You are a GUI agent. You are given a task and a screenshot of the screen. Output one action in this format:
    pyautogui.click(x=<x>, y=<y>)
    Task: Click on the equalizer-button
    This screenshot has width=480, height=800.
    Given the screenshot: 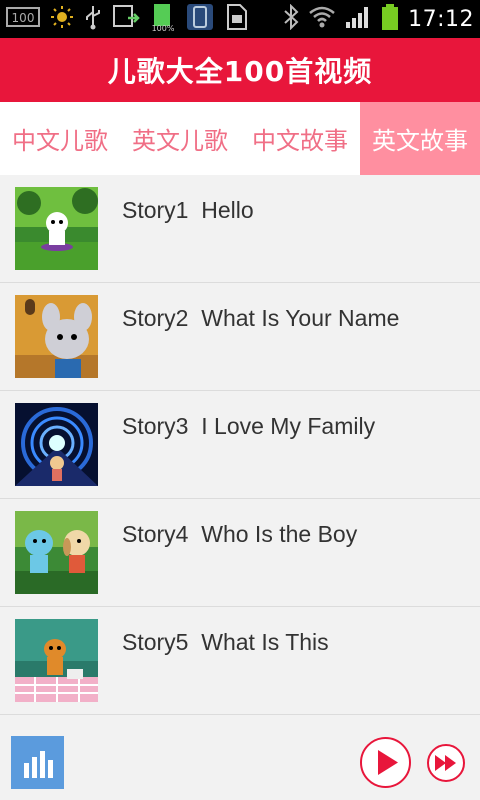 What is the action you would take?
    pyautogui.click(x=37, y=762)
    